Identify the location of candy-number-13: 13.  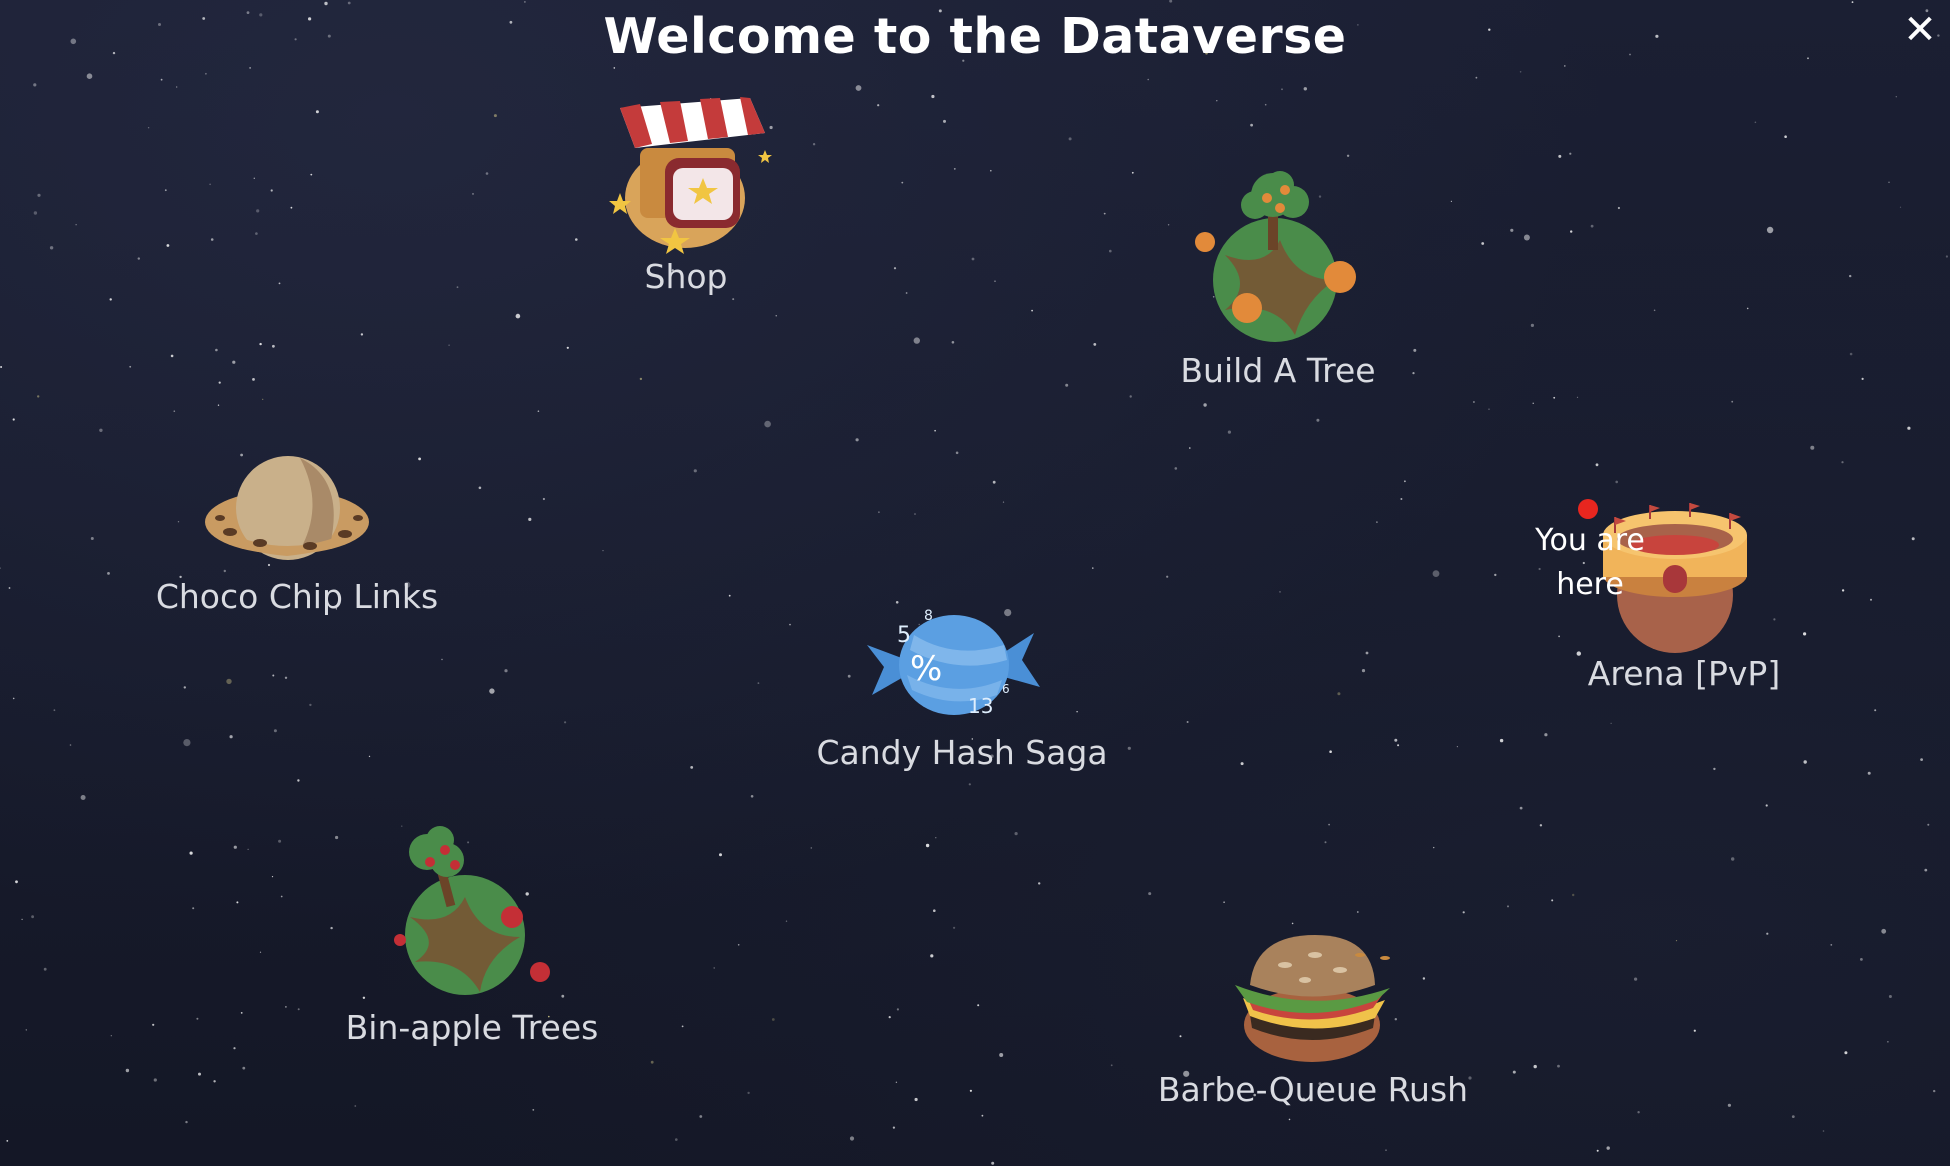
(980, 706).